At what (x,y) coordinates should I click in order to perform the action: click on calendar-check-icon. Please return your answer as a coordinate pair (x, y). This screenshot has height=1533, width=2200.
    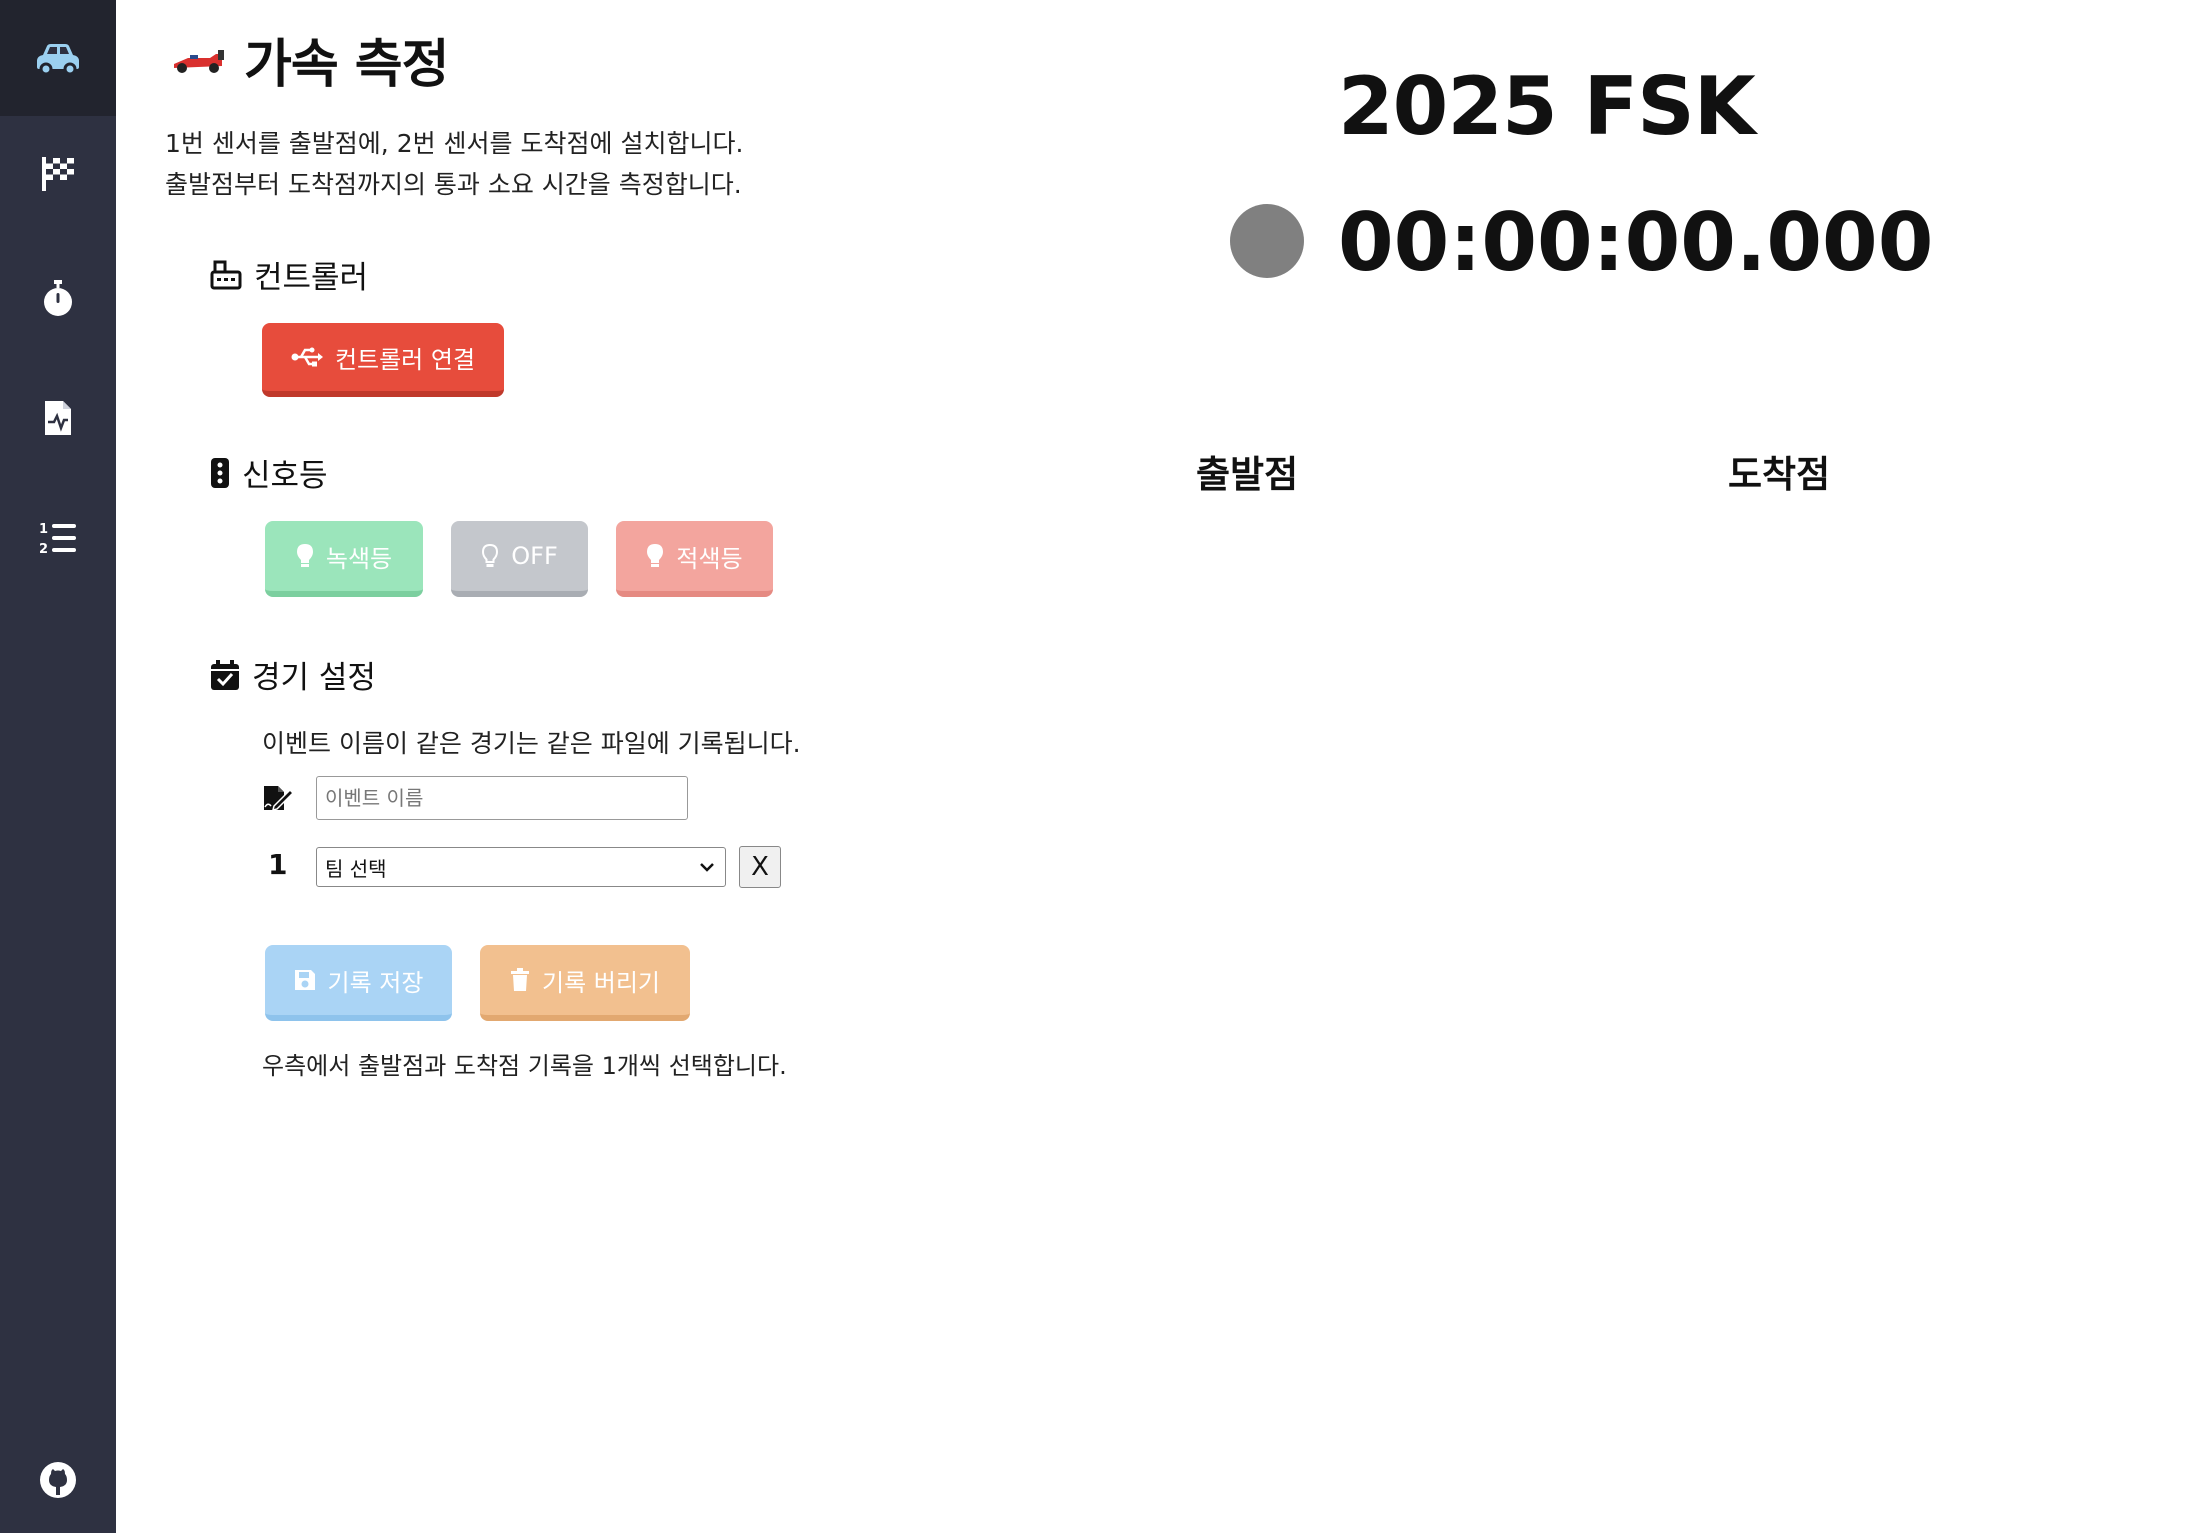
    Looking at the image, I should click on (225, 674).